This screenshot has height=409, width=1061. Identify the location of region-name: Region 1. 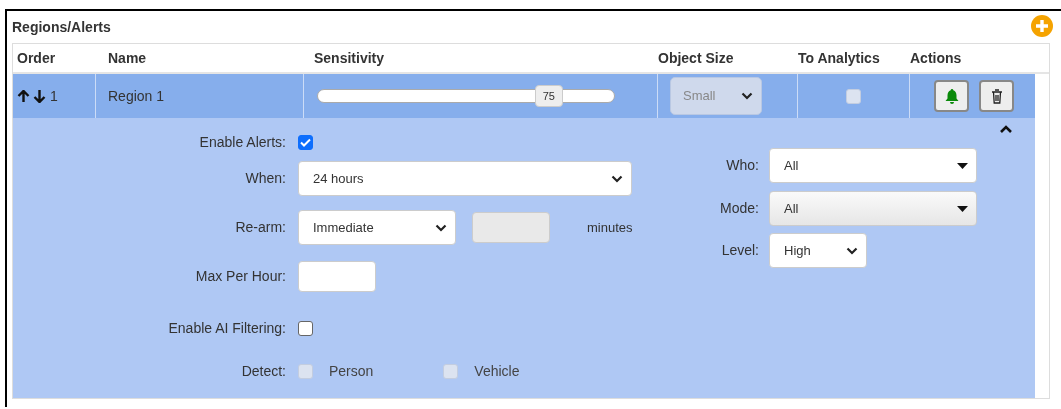
(136, 96).